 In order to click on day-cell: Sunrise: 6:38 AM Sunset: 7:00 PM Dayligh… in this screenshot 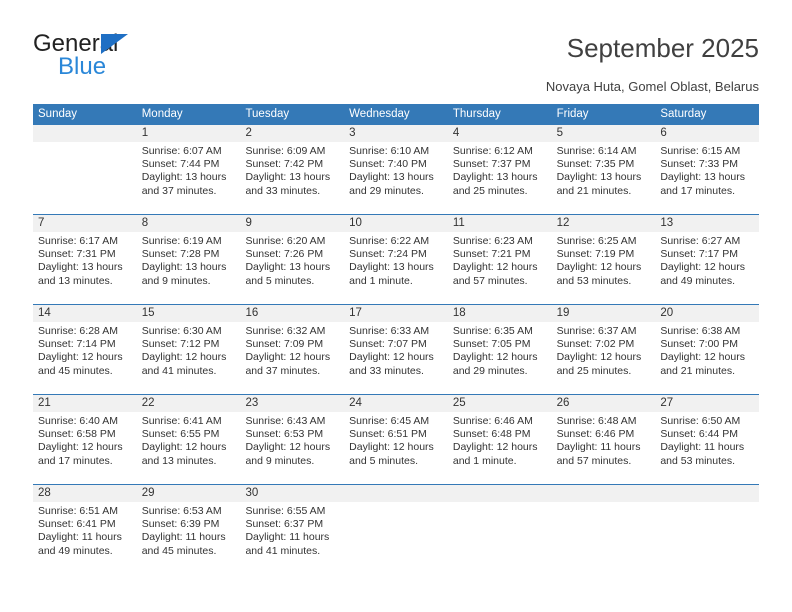, I will do `click(707, 358)`.